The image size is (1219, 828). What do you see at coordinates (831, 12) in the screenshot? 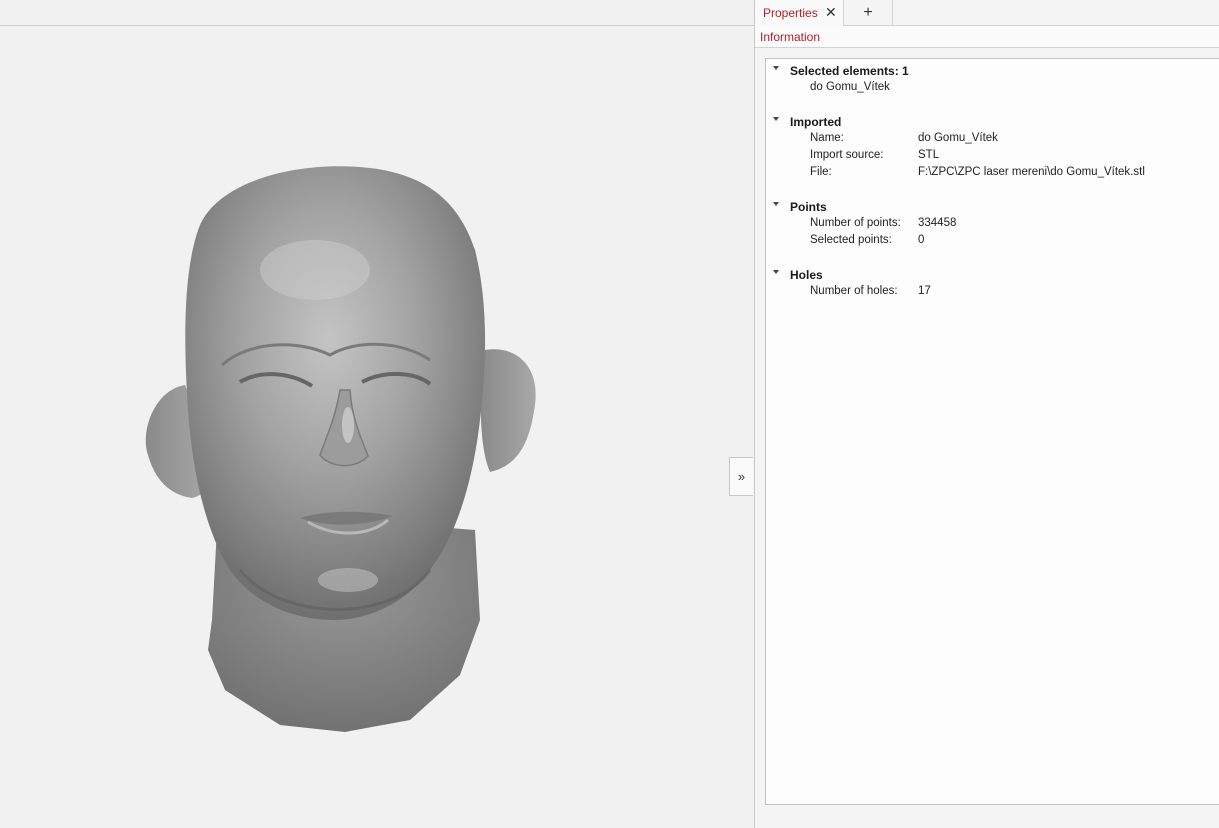
I see `close-icon: ✕` at bounding box center [831, 12].